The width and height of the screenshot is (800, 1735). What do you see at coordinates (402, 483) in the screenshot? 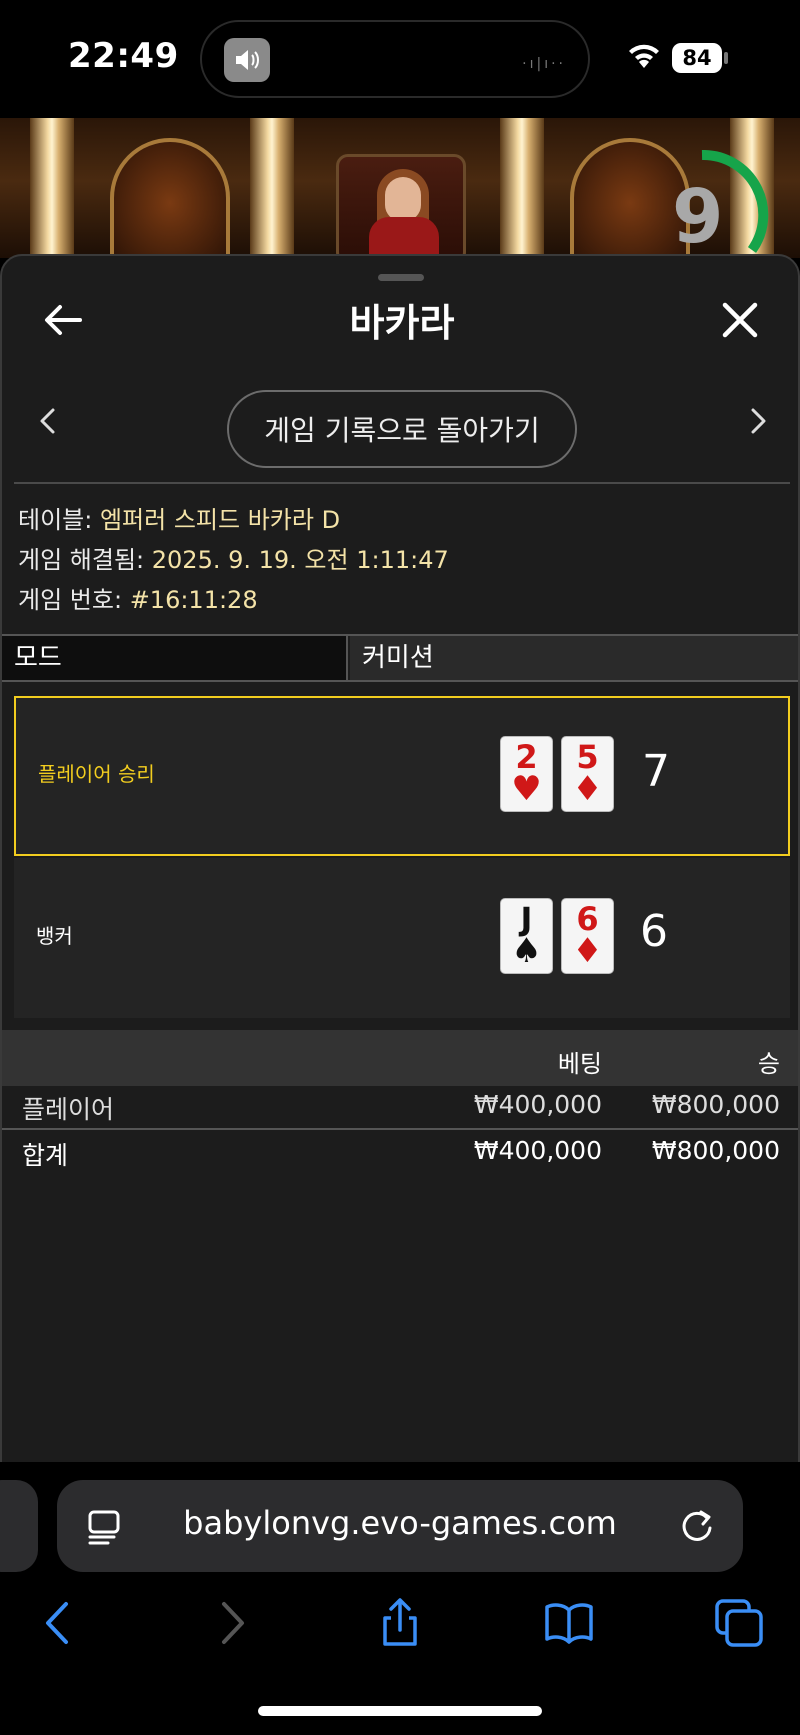
I see `divider` at bounding box center [402, 483].